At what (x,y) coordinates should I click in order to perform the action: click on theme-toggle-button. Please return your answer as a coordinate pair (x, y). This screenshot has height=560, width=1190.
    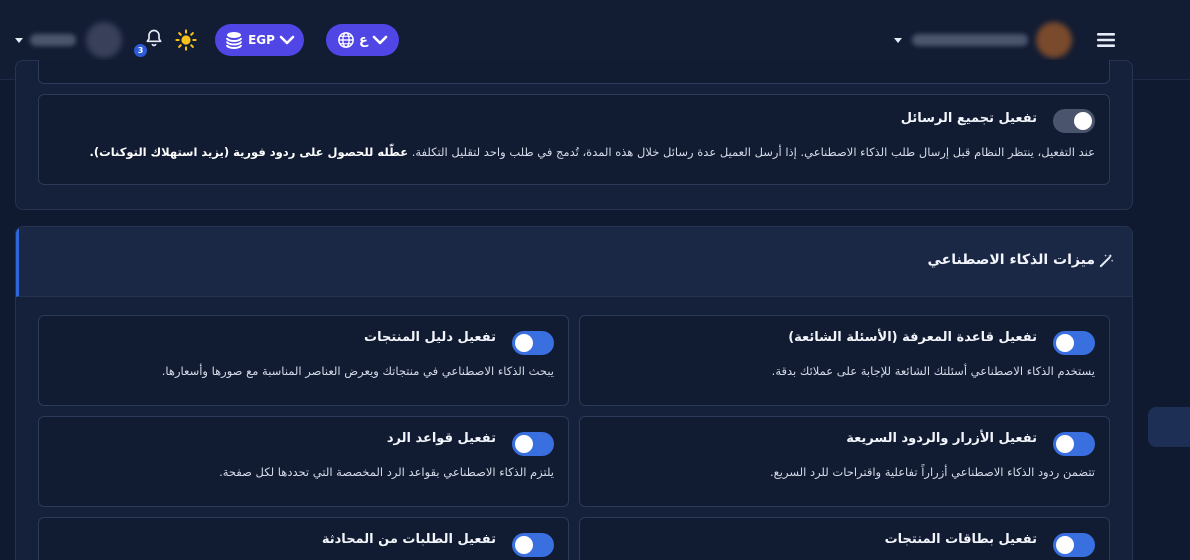
    Looking at the image, I should click on (186, 42).